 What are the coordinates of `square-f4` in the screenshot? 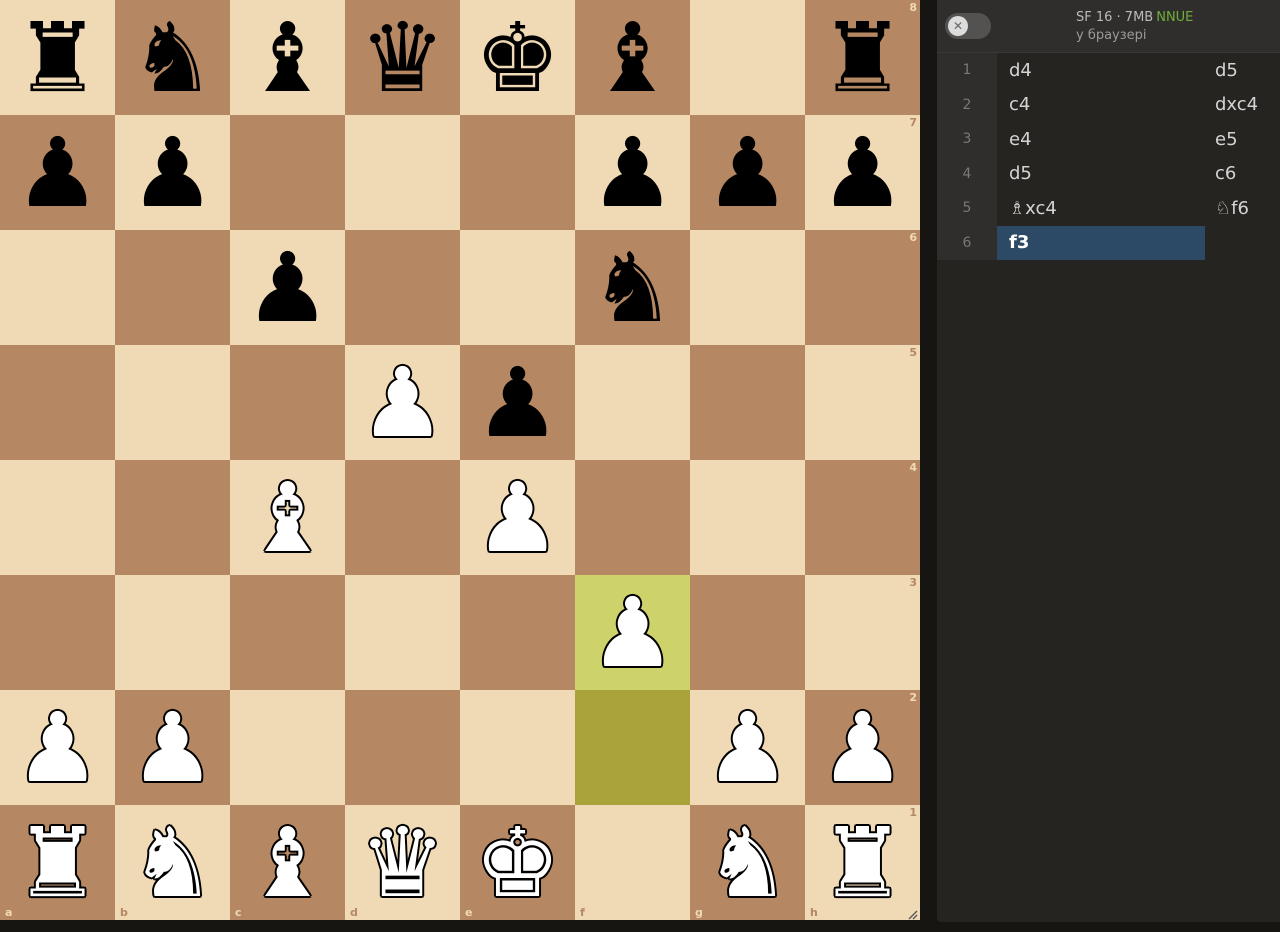 It's located at (632, 517).